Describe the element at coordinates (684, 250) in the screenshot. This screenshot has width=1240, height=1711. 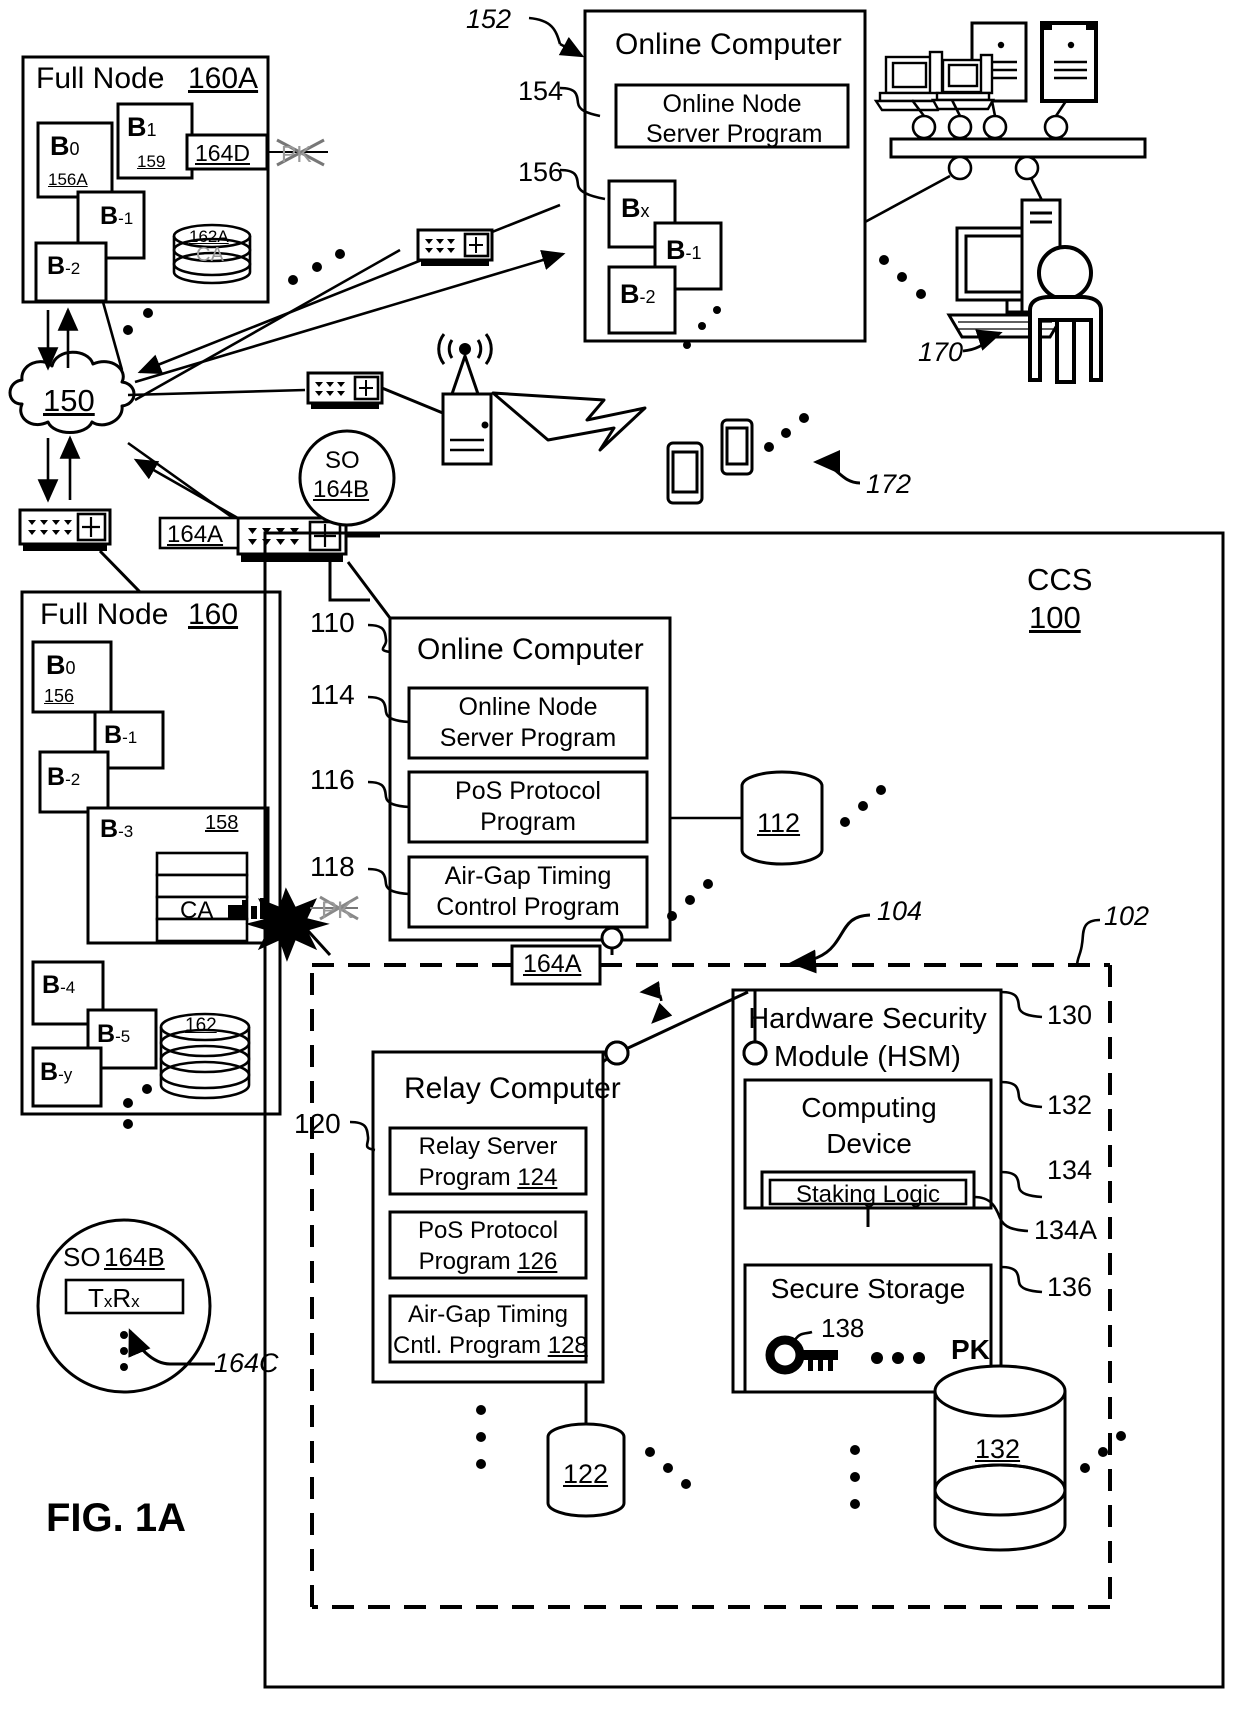
I see `block-bm1-remote: B-1` at that location.